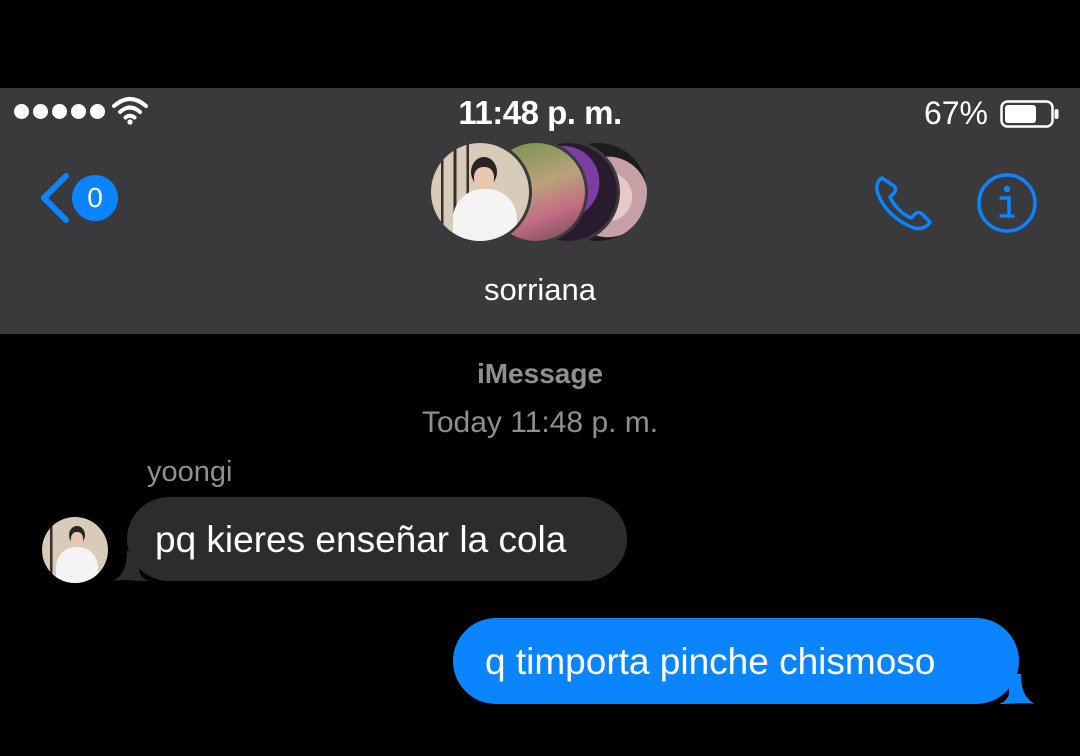  Describe the element at coordinates (55, 198) in the screenshot. I see `chevron-left-icon` at that location.